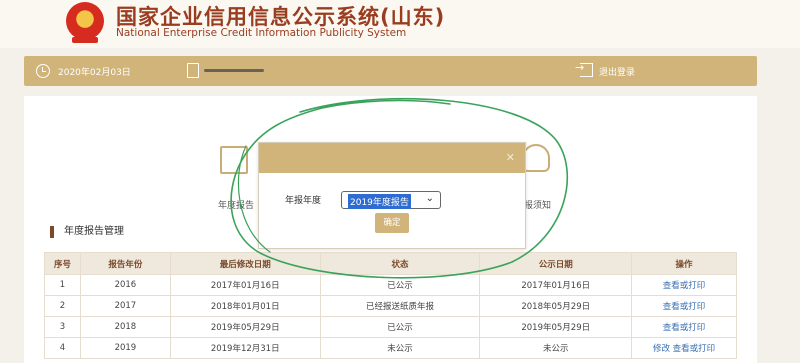 The height and width of the screenshot is (363, 800). Describe the element at coordinates (584, 69) in the screenshot. I see `logout-icon` at that location.